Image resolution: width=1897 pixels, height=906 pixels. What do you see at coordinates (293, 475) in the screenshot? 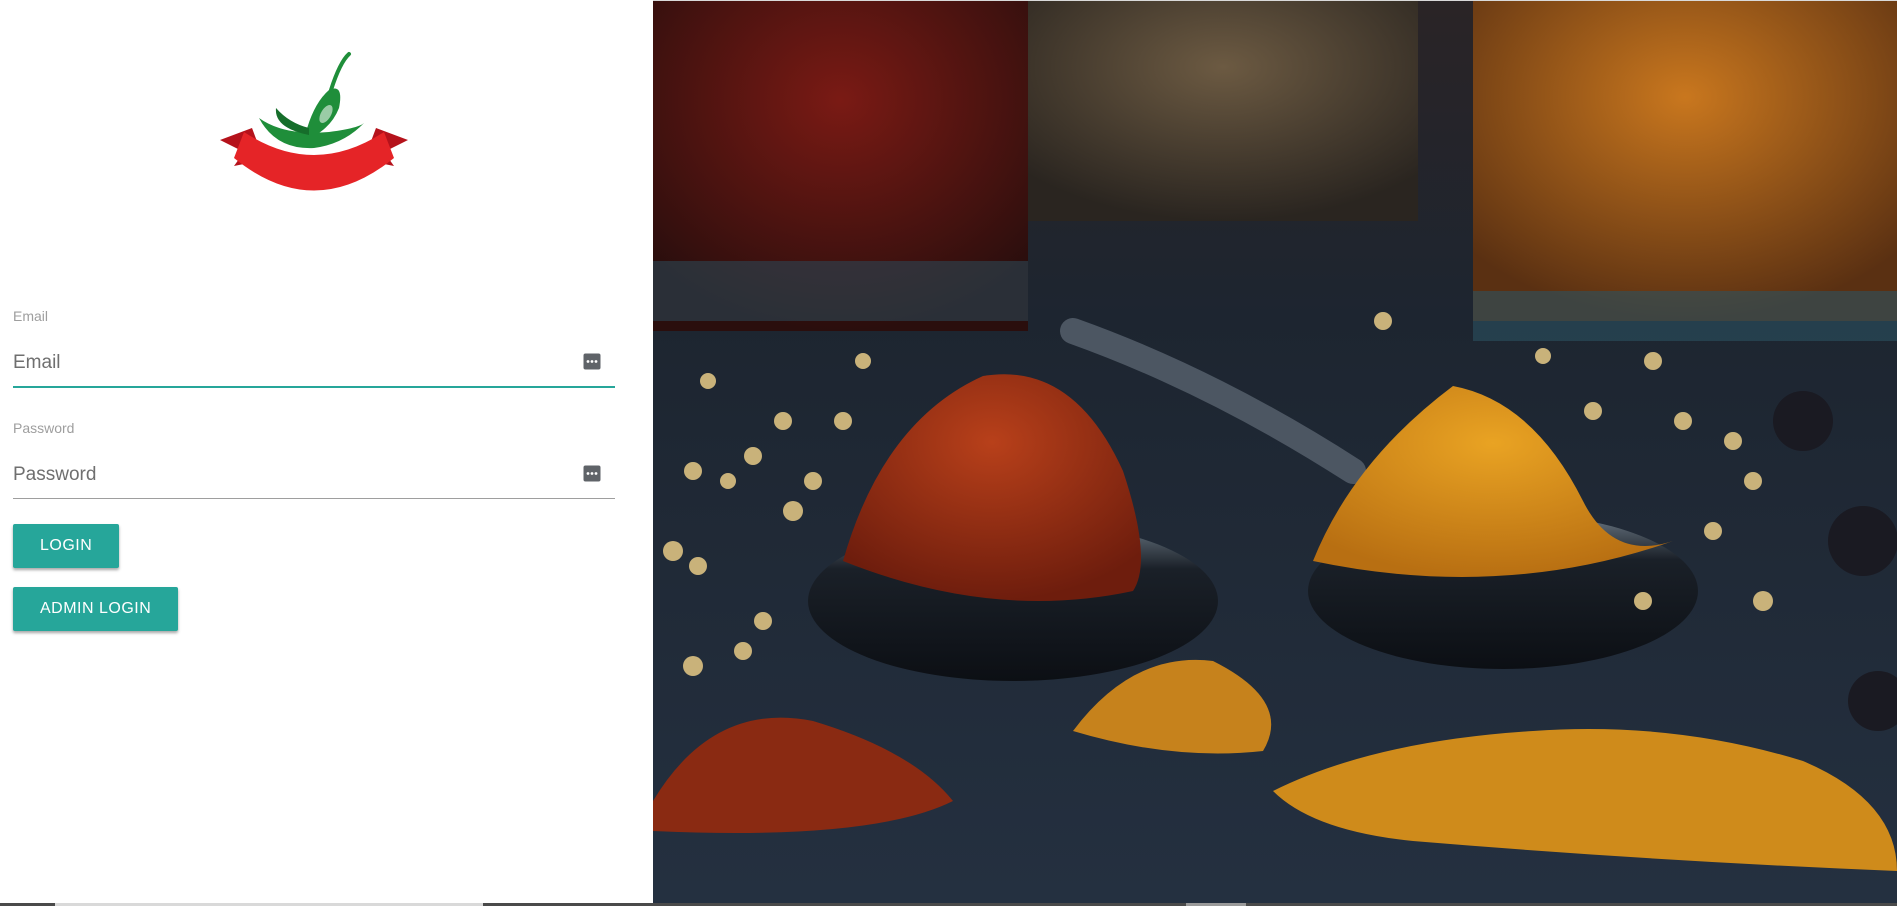
I see `password-input` at bounding box center [293, 475].